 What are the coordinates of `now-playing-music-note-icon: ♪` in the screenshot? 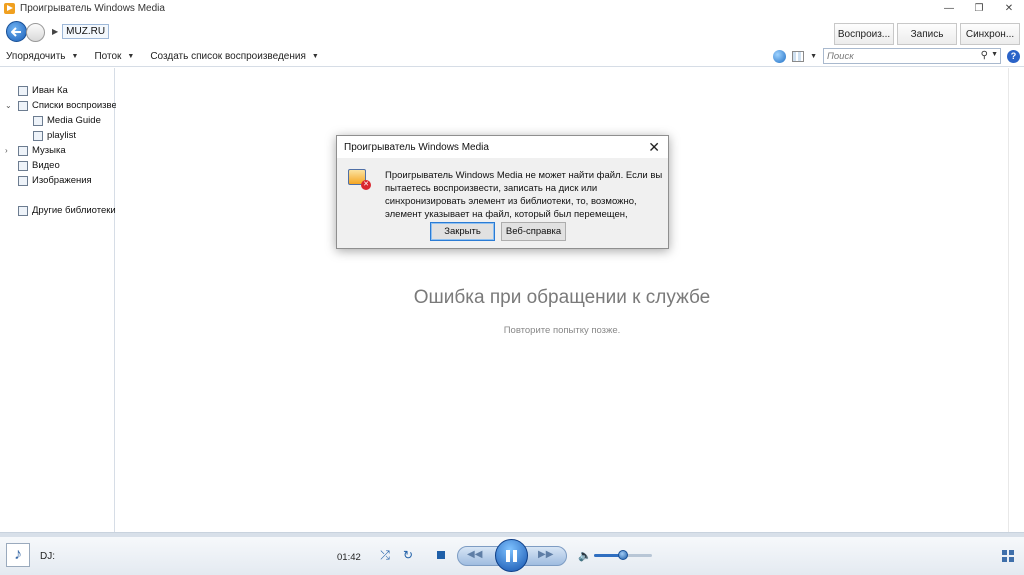 It's located at (18, 555).